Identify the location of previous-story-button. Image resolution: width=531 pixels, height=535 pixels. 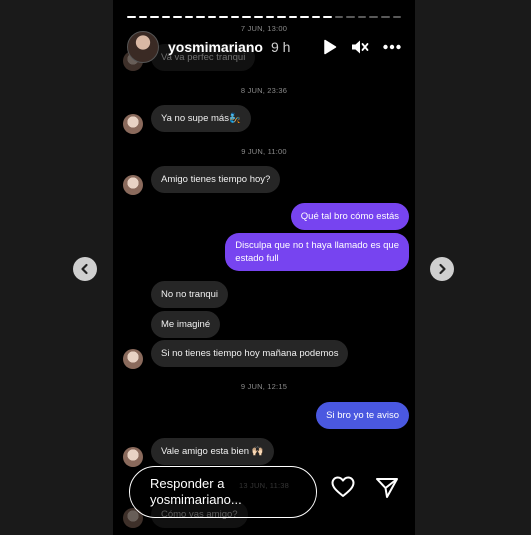
(85, 269).